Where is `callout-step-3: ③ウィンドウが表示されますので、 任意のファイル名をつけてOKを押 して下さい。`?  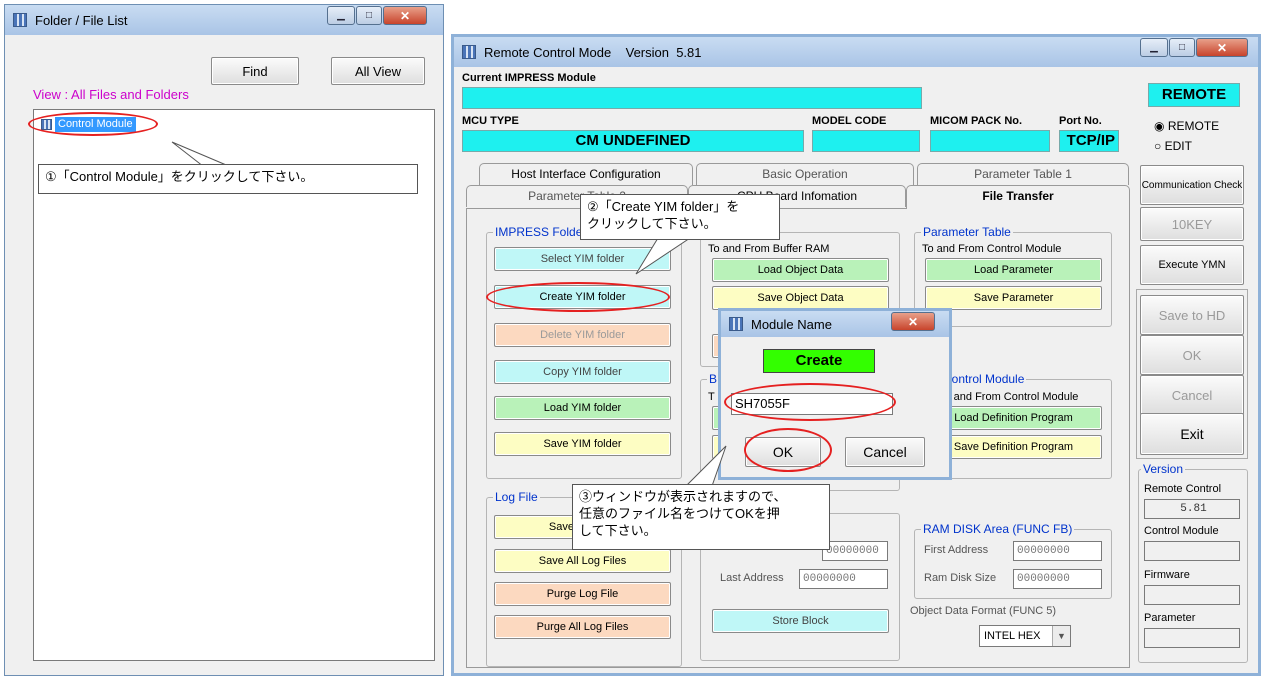
callout-step-3: ③ウィンドウが表示されますので、 任意のファイル名をつけてOKを押 して下さい。 is located at coordinates (701, 517).